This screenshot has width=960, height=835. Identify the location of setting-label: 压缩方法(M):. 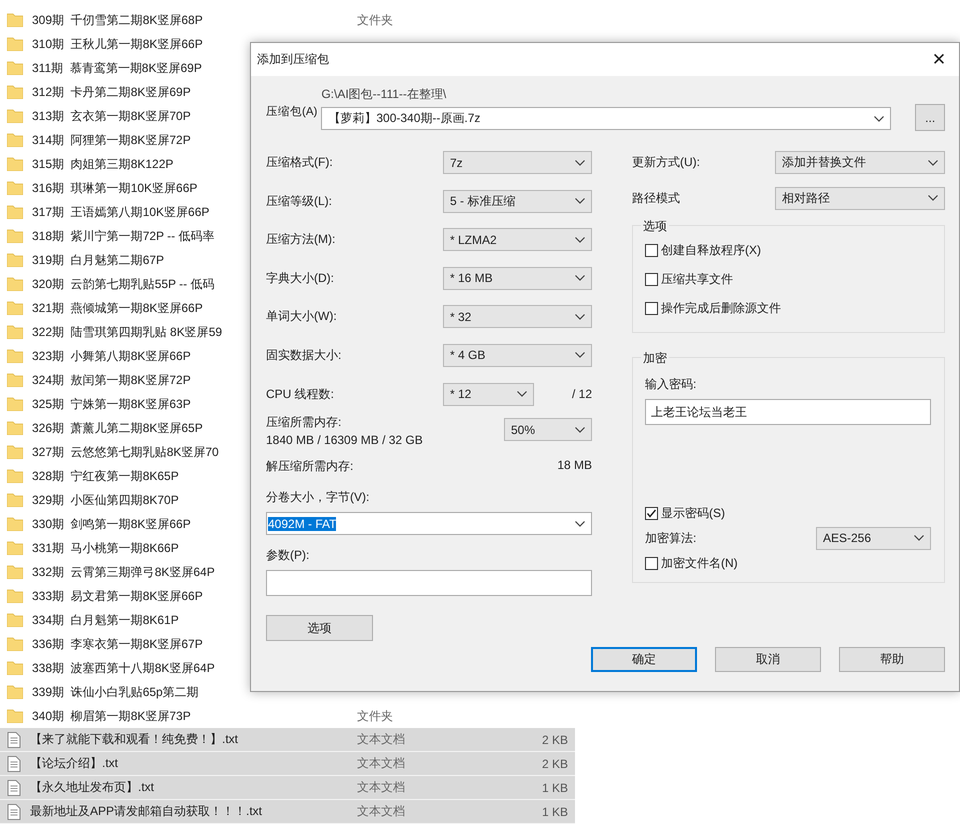
(301, 239).